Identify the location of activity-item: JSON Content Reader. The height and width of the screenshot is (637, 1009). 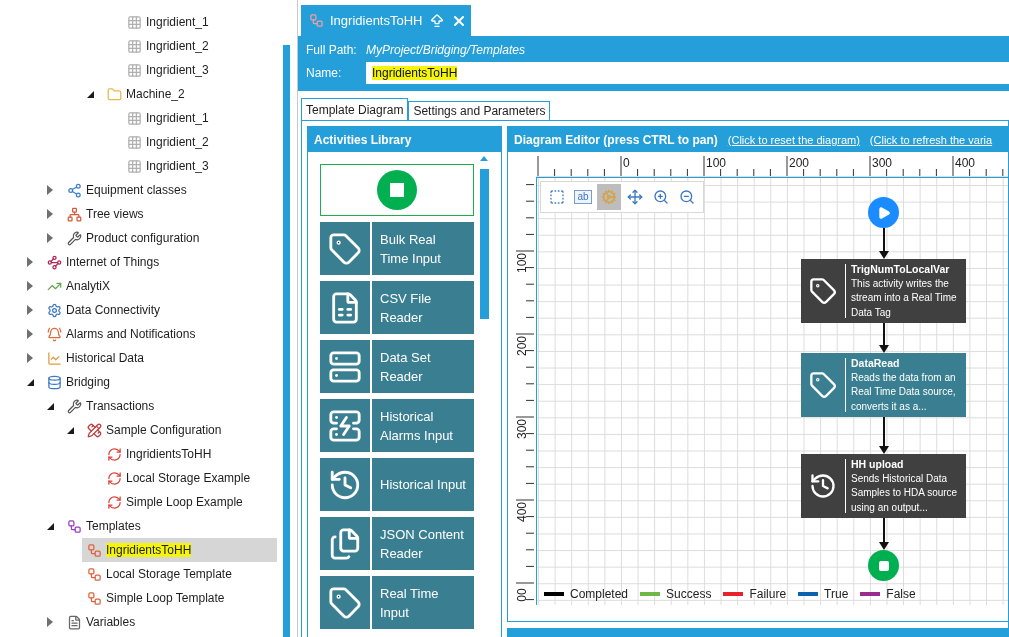
(397, 543).